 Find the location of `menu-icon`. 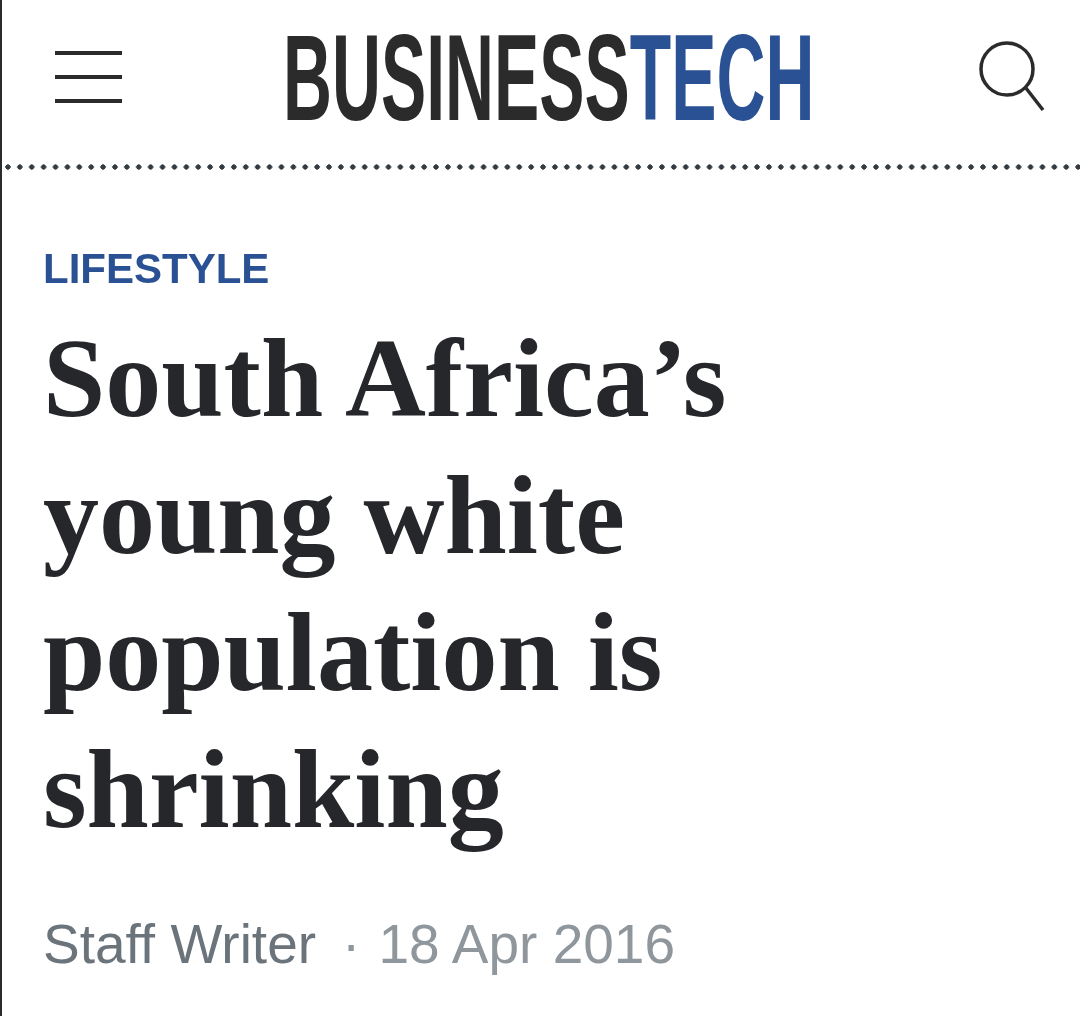

menu-icon is located at coordinates (88, 77).